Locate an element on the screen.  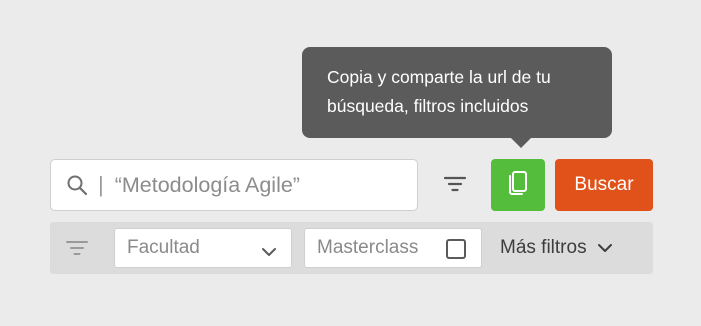
more-filters-label: Más filtros is located at coordinates (543, 247).